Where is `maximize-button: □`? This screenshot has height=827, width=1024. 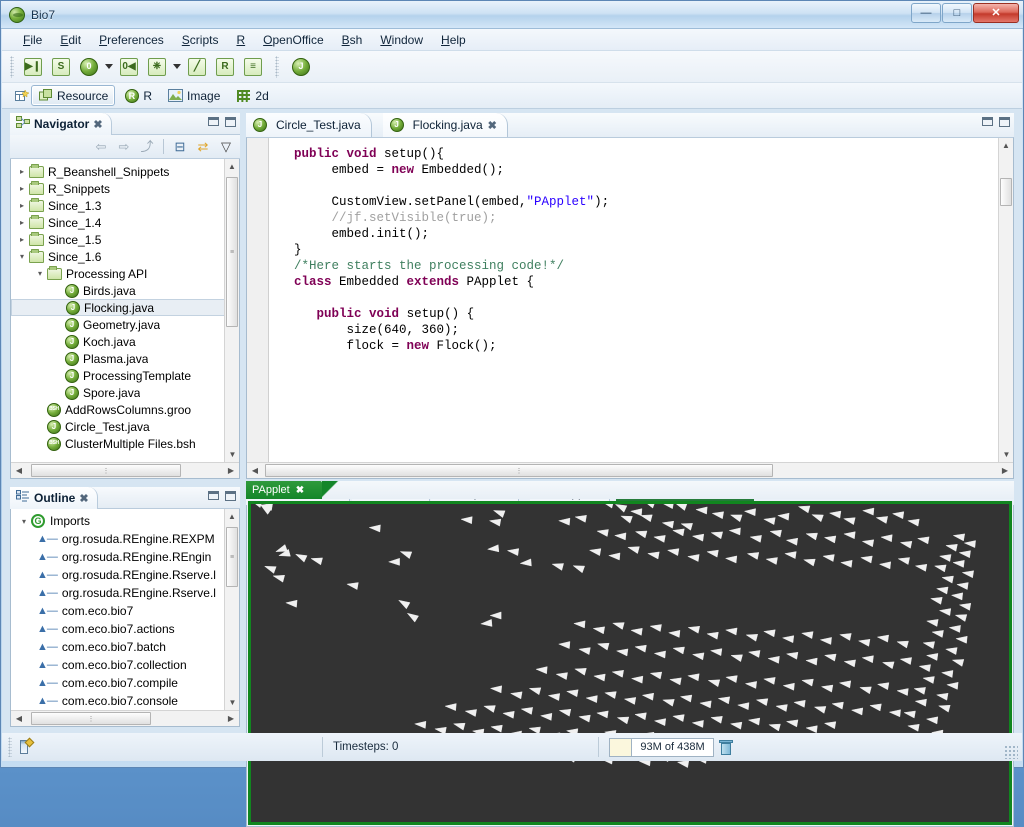
maximize-button: □ is located at coordinates (957, 13).